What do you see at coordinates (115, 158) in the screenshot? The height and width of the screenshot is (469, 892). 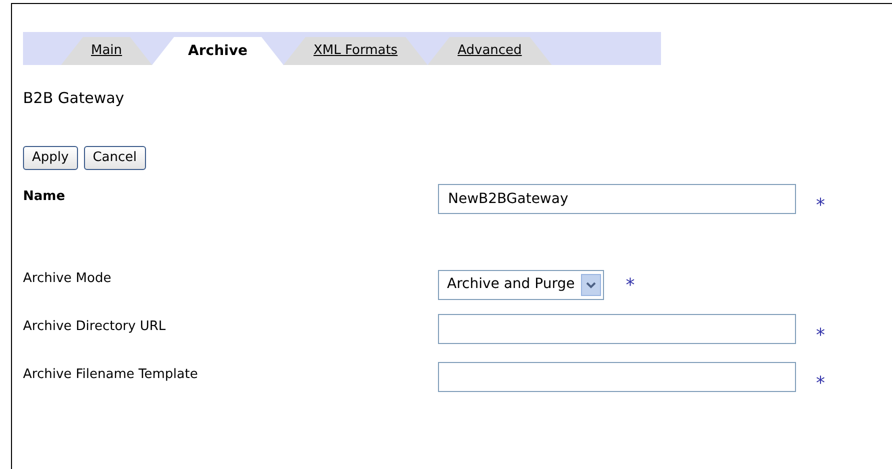 I see `cancel-button: Cancel` at bounding box center [115, 158].